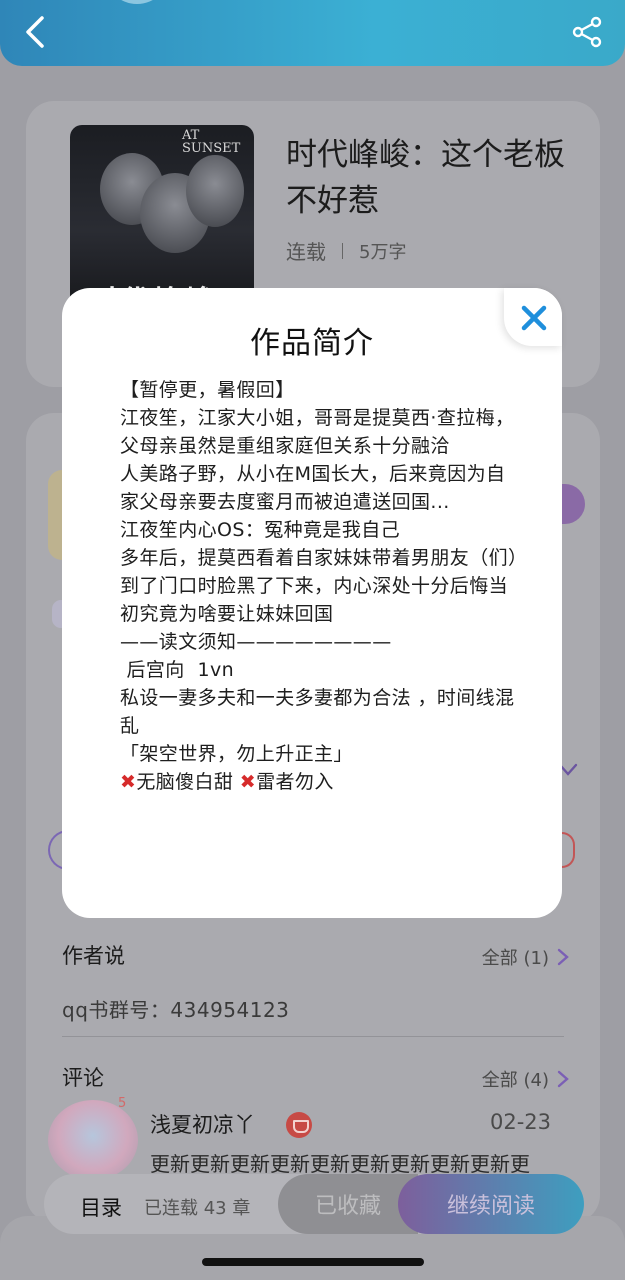 The width and height of the screenshot is (625, 1280). Describe the element at coordinates (215, 191) in the screenshot. I see `cover-figure` at that location.